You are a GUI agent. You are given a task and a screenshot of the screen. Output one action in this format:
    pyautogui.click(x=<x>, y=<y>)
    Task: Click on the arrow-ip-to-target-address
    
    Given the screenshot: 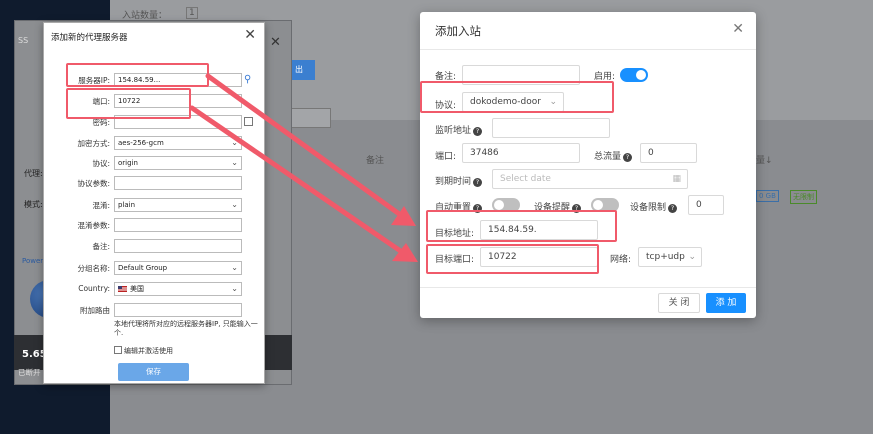 What is the action you would take?
    pyautogui.click(x=305, y=146)
    